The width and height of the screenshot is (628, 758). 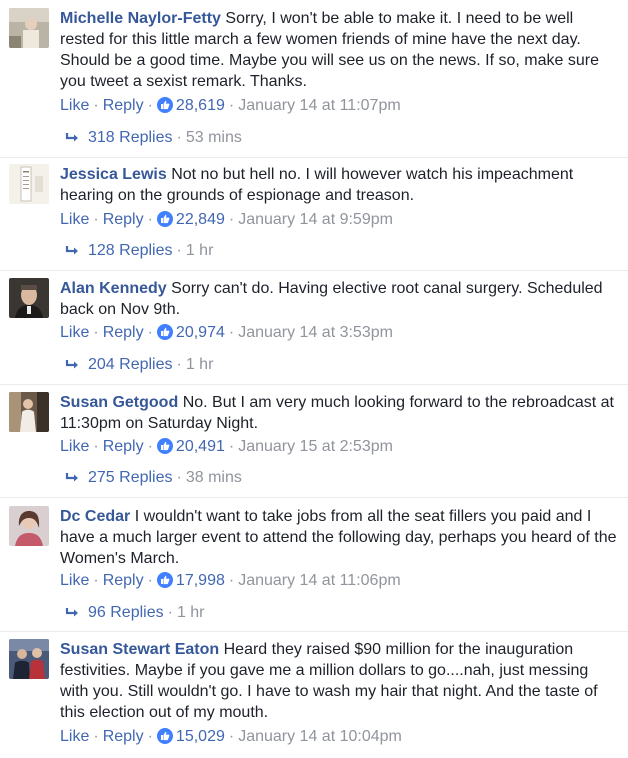 I want to click on reaction-count: 15,029, so click(x=200, y=736).